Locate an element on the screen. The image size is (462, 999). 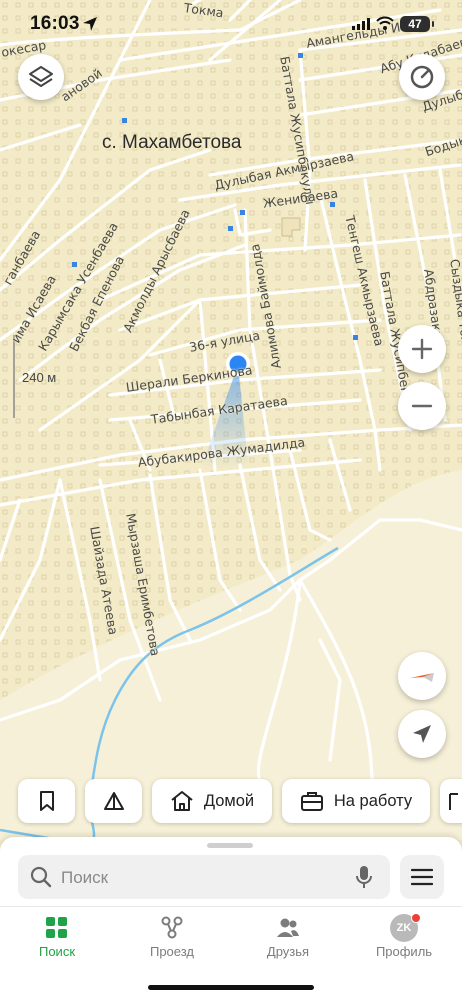
battery-indicator: 47 is located at coordinates (417, 24).